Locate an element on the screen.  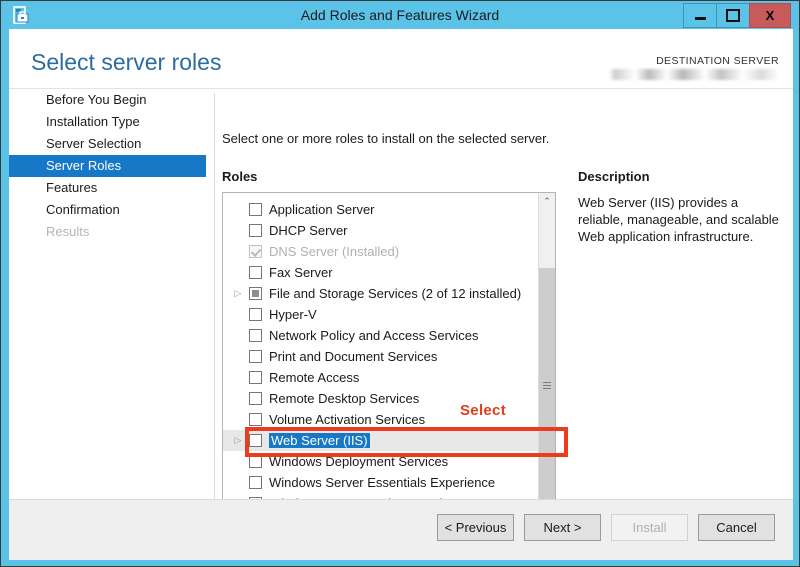
scrollbar-thumb is located at coordinates (547, 385).